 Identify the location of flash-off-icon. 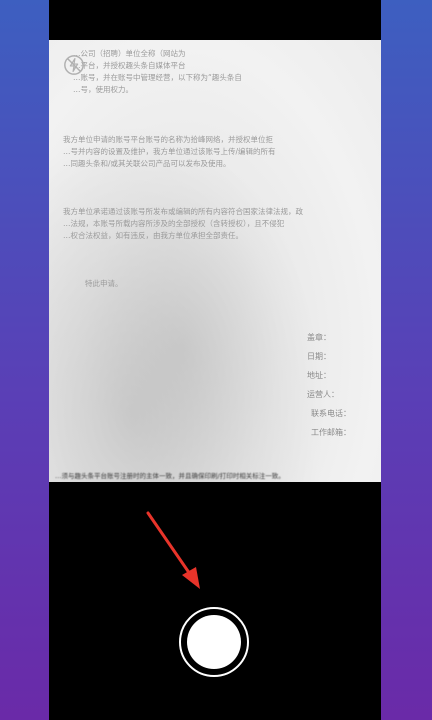
(74, 65).